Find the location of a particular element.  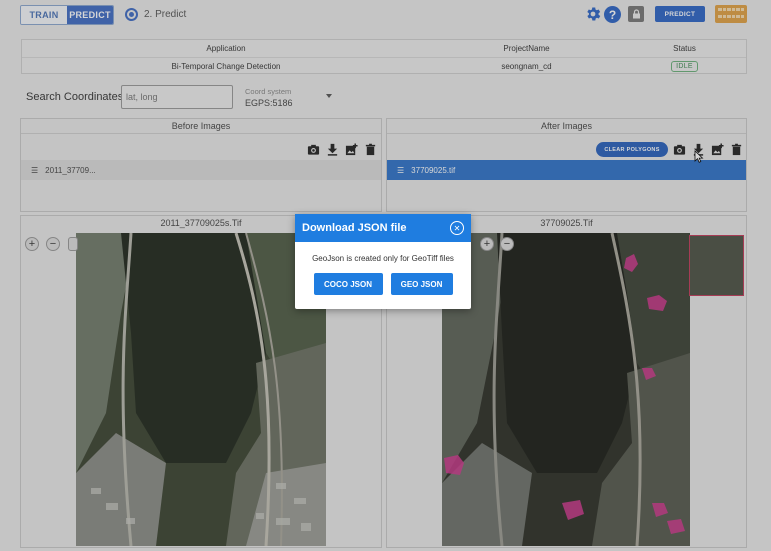

close-icon: ✕ is located at coordinates (457, 228).